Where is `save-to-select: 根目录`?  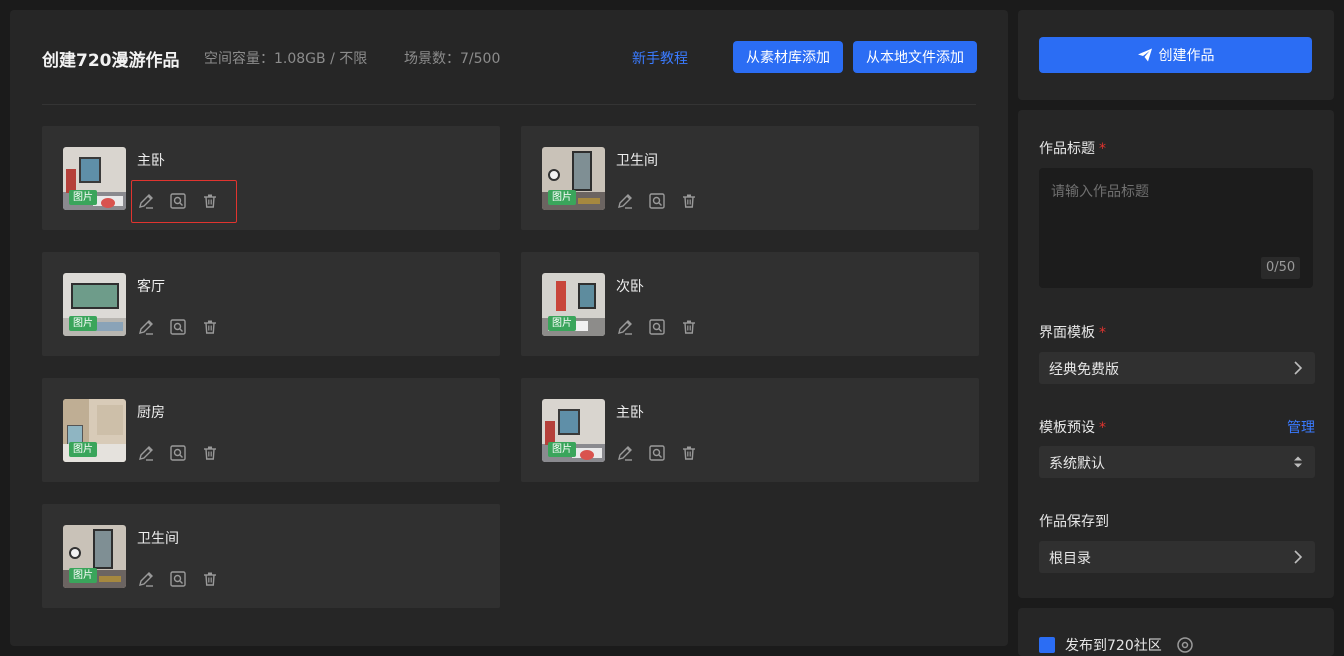
save-to-select: 根目录 is located at coordinates (1177, 557).